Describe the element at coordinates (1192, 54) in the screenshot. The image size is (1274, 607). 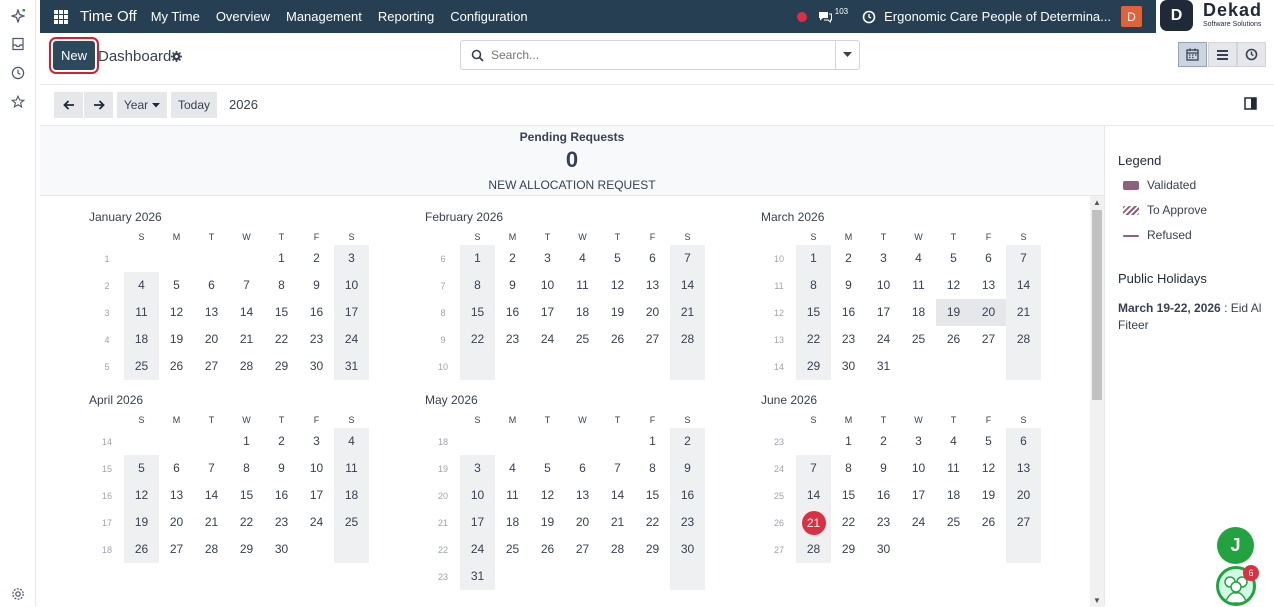
I see `calendar-view-button` at that location.